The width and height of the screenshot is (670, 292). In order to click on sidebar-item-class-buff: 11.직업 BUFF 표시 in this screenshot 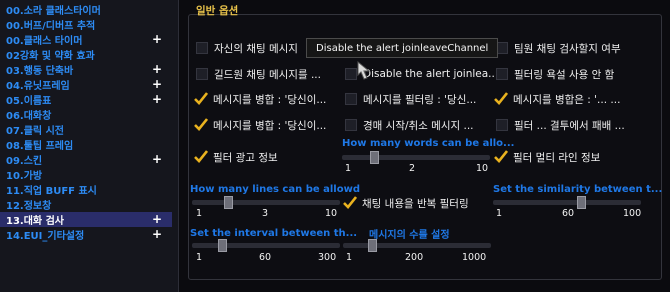, I will do `click(86, 189)`.